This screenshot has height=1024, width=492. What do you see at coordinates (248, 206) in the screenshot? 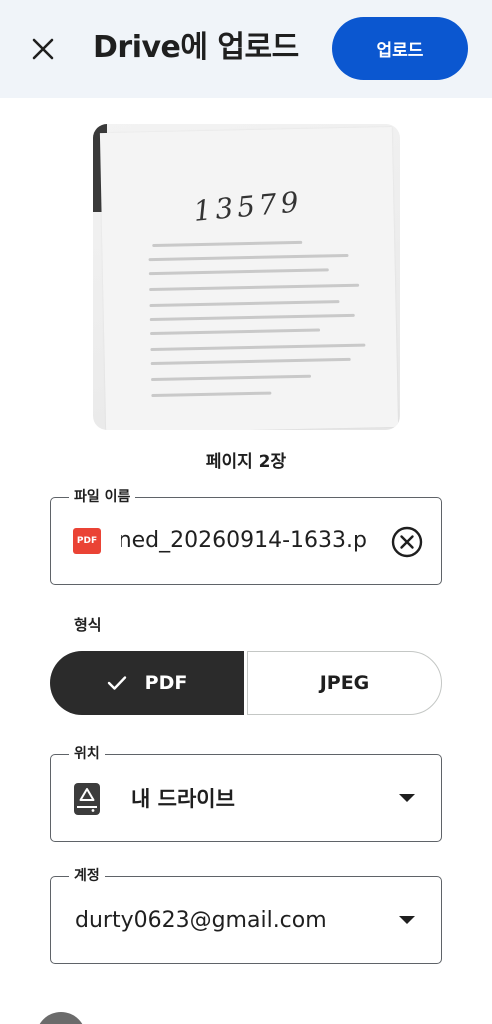
I see `handwritten-number: 13579` at bounding box center [248, 206].